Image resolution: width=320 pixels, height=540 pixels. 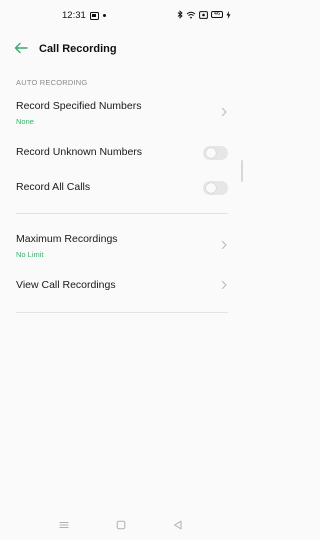 What do you see at coordinates (242, 171) in the screenshot?
I see `scroll-indicator` at bounding box center [242, 171].